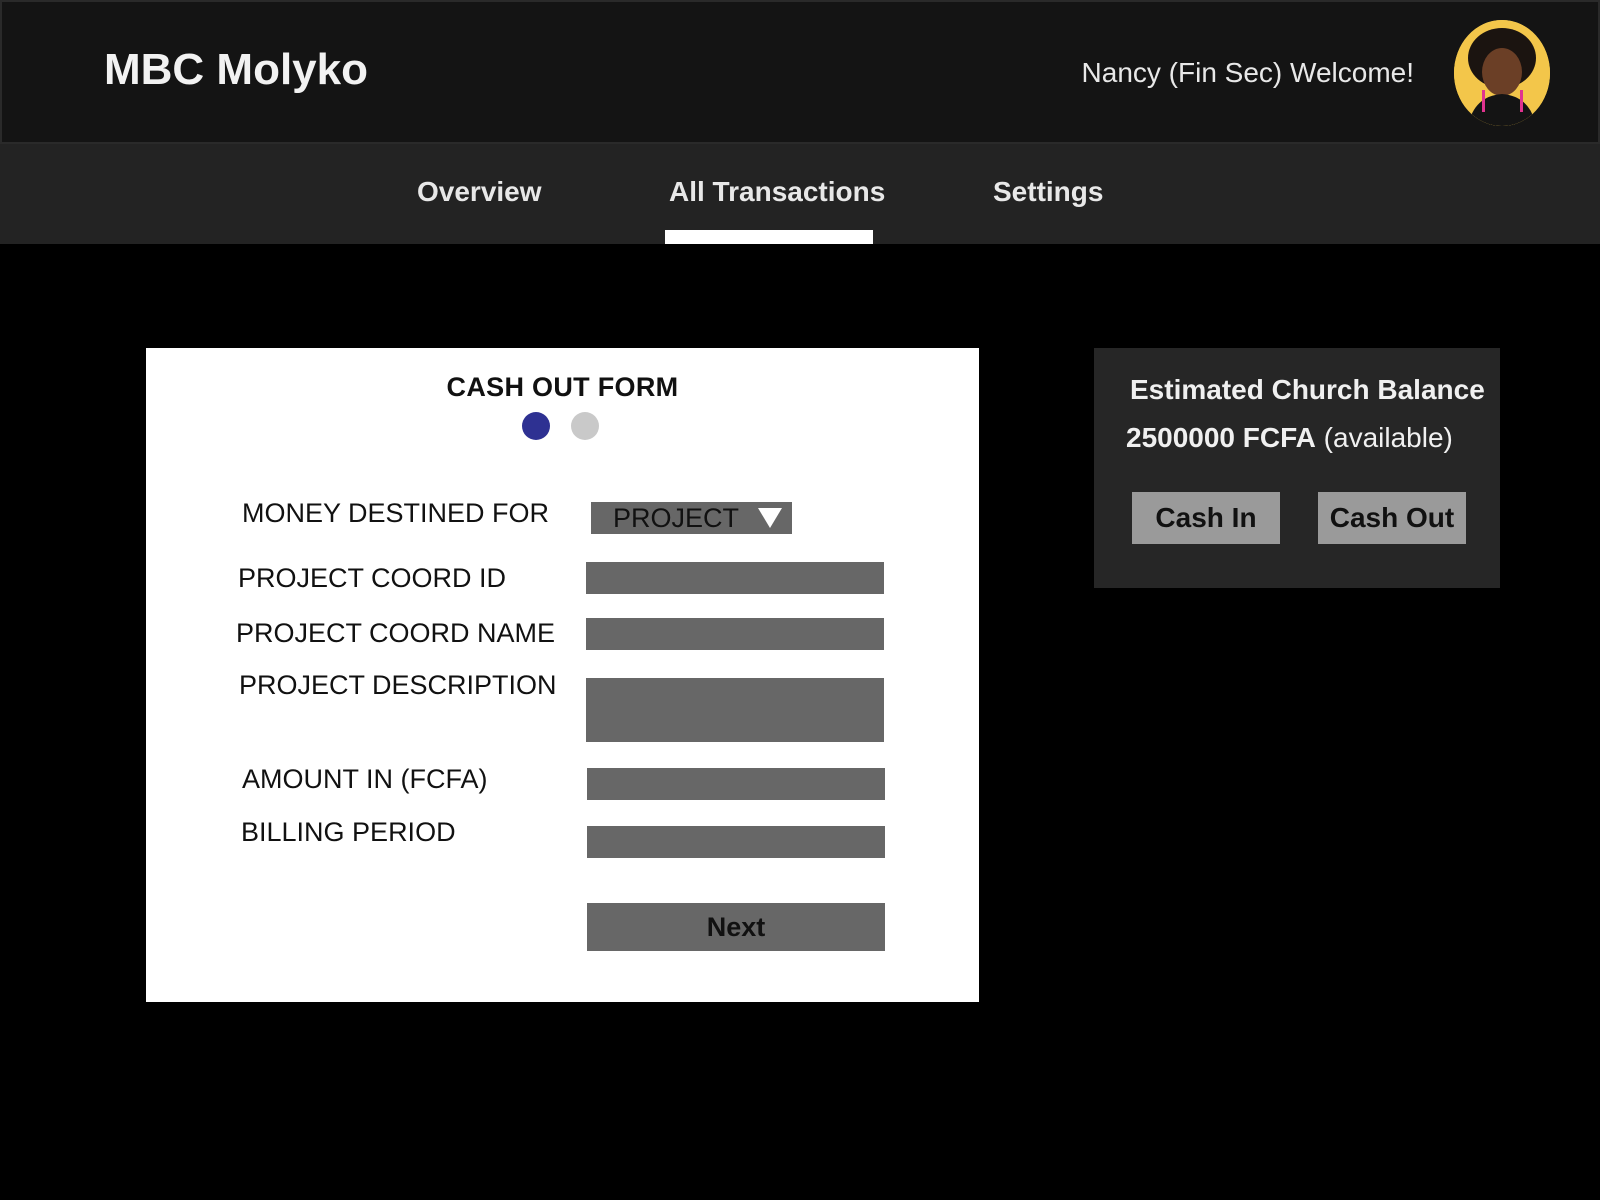 This screenshot has width=1600, height=1200. What do you see at coordinates (770, 518) in the screenshot?
I see `dropdown-arrow-icon` at bounding box center [770, 518].